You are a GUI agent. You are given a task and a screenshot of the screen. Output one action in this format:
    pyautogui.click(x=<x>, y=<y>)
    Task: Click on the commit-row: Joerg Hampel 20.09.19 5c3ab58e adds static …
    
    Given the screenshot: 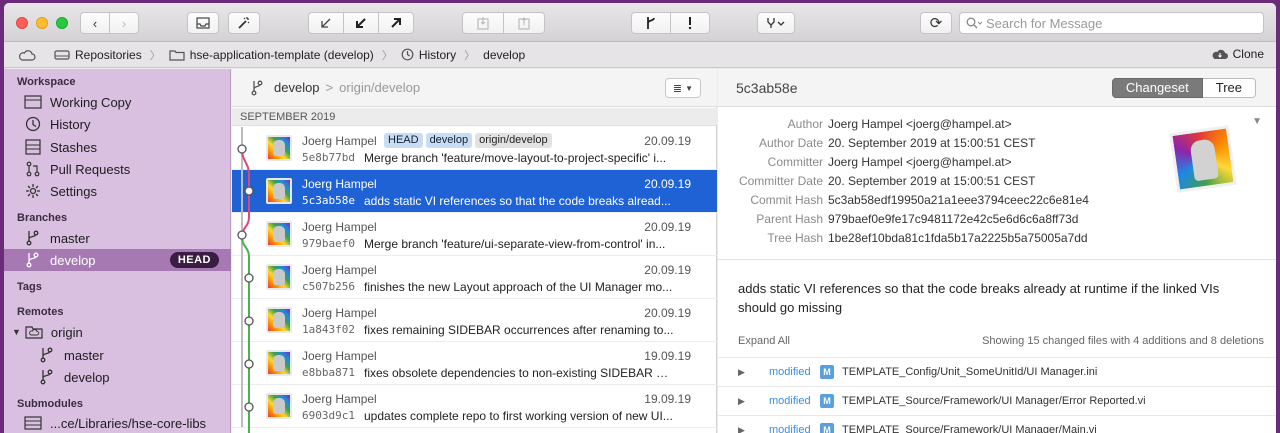 What is the action you would take?
    pyautogui.click(x=474, y=191)
    